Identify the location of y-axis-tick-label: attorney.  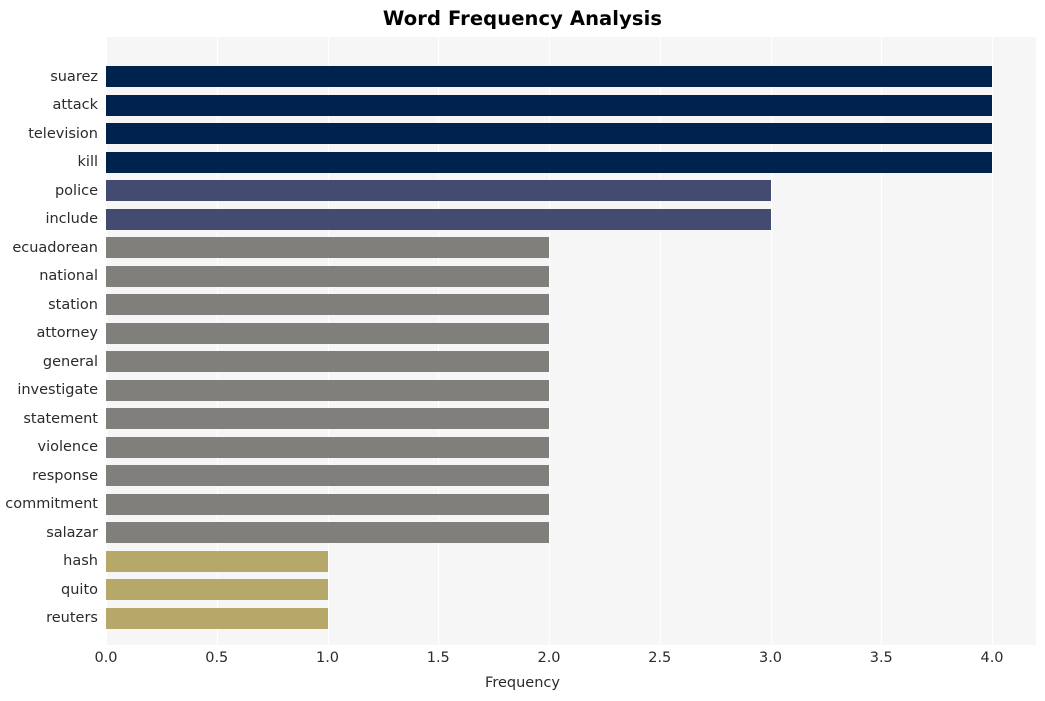
(67, 333).